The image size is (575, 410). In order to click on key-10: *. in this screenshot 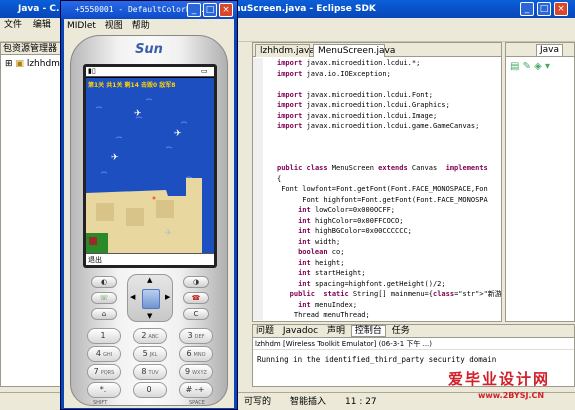, I will do `click(104, 390)`.